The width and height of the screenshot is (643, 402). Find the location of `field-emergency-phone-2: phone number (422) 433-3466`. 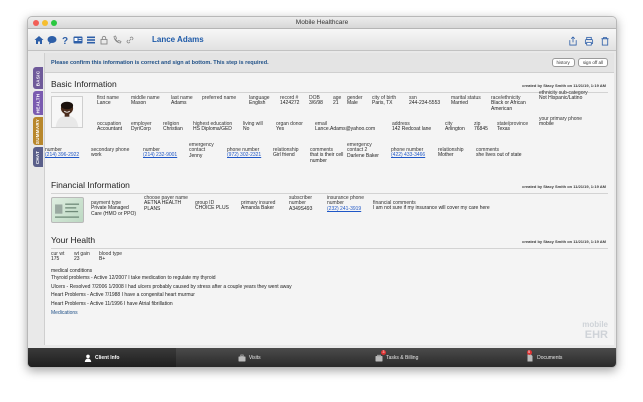

field-emergency-phone-2: phone number (422) 433-3466 is located at coordinates (408, 153).